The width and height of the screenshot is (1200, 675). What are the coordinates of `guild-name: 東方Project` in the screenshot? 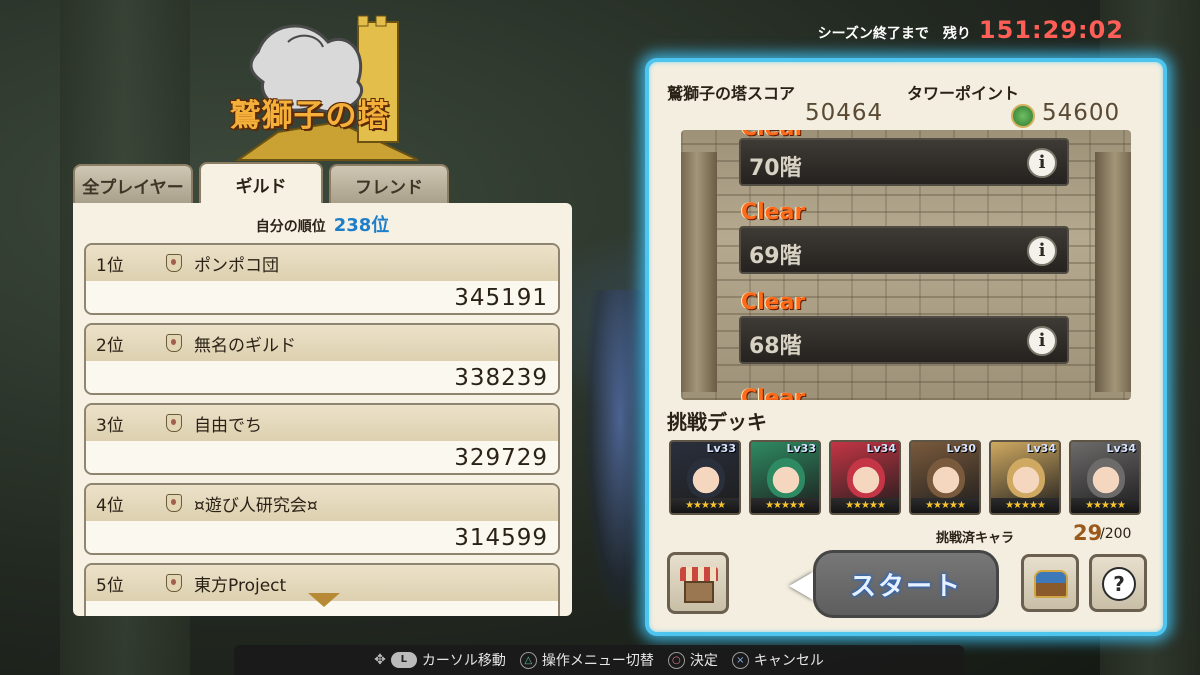 It's located at (240, 585).